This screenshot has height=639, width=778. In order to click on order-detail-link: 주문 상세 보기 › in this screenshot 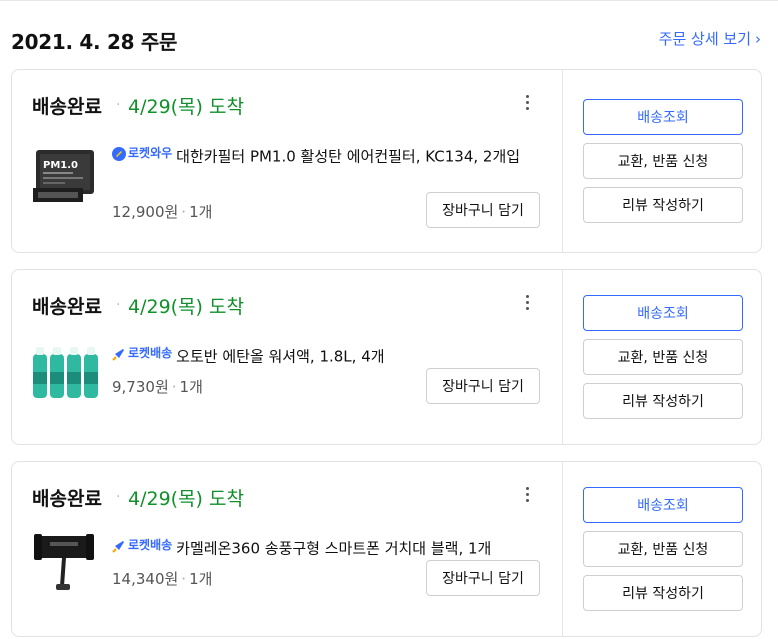, I will do `click(710, 38)`.